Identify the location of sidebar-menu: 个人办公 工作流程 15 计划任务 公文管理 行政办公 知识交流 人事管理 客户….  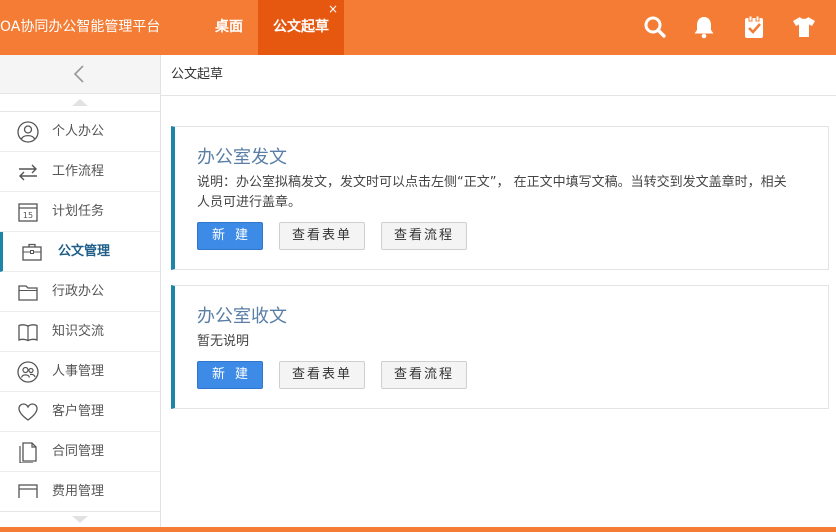
(80, 304).